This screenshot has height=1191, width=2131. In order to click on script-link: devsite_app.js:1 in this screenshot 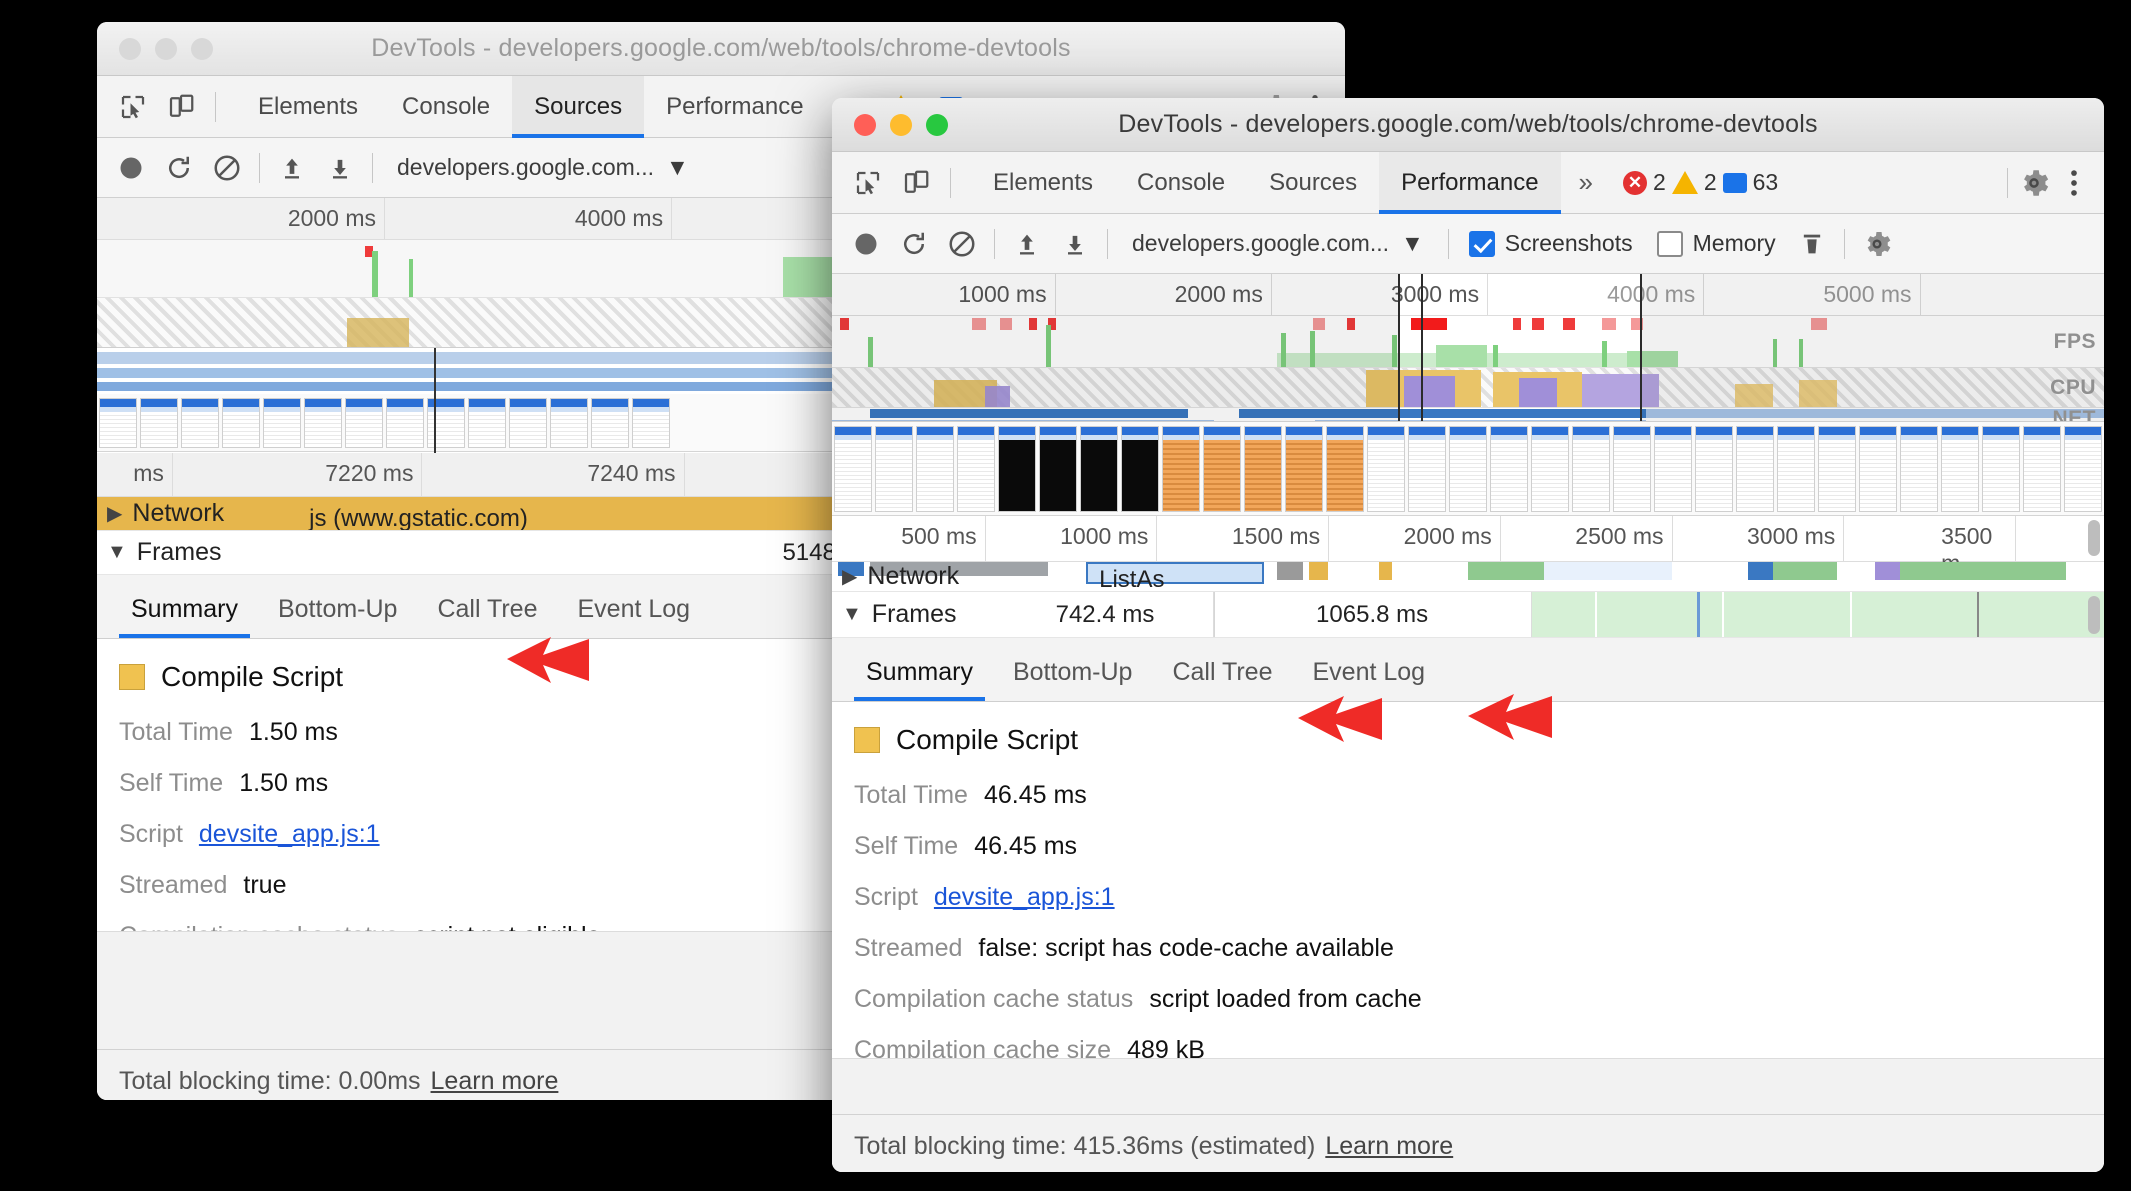, I will do `click(1024, 897)`.